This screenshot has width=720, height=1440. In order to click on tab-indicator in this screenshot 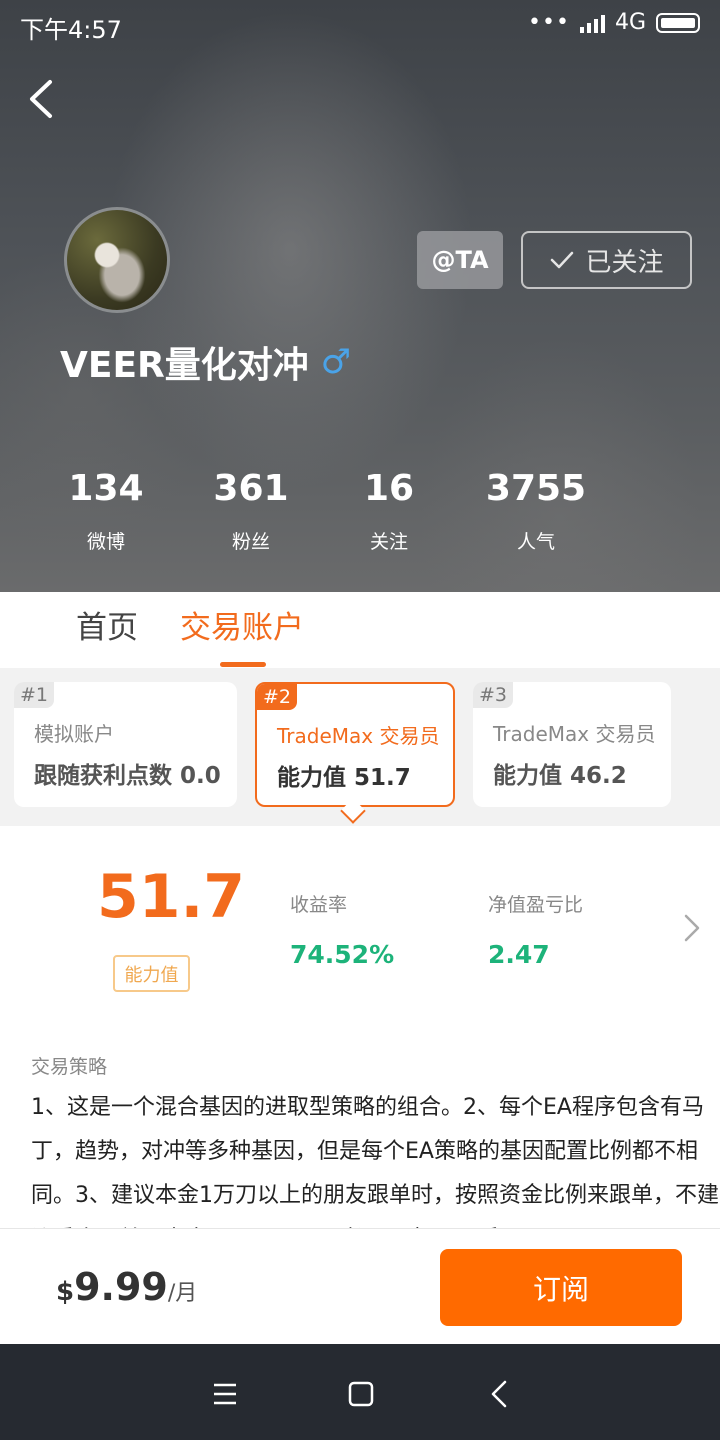, I will do `click(243, 664)`.